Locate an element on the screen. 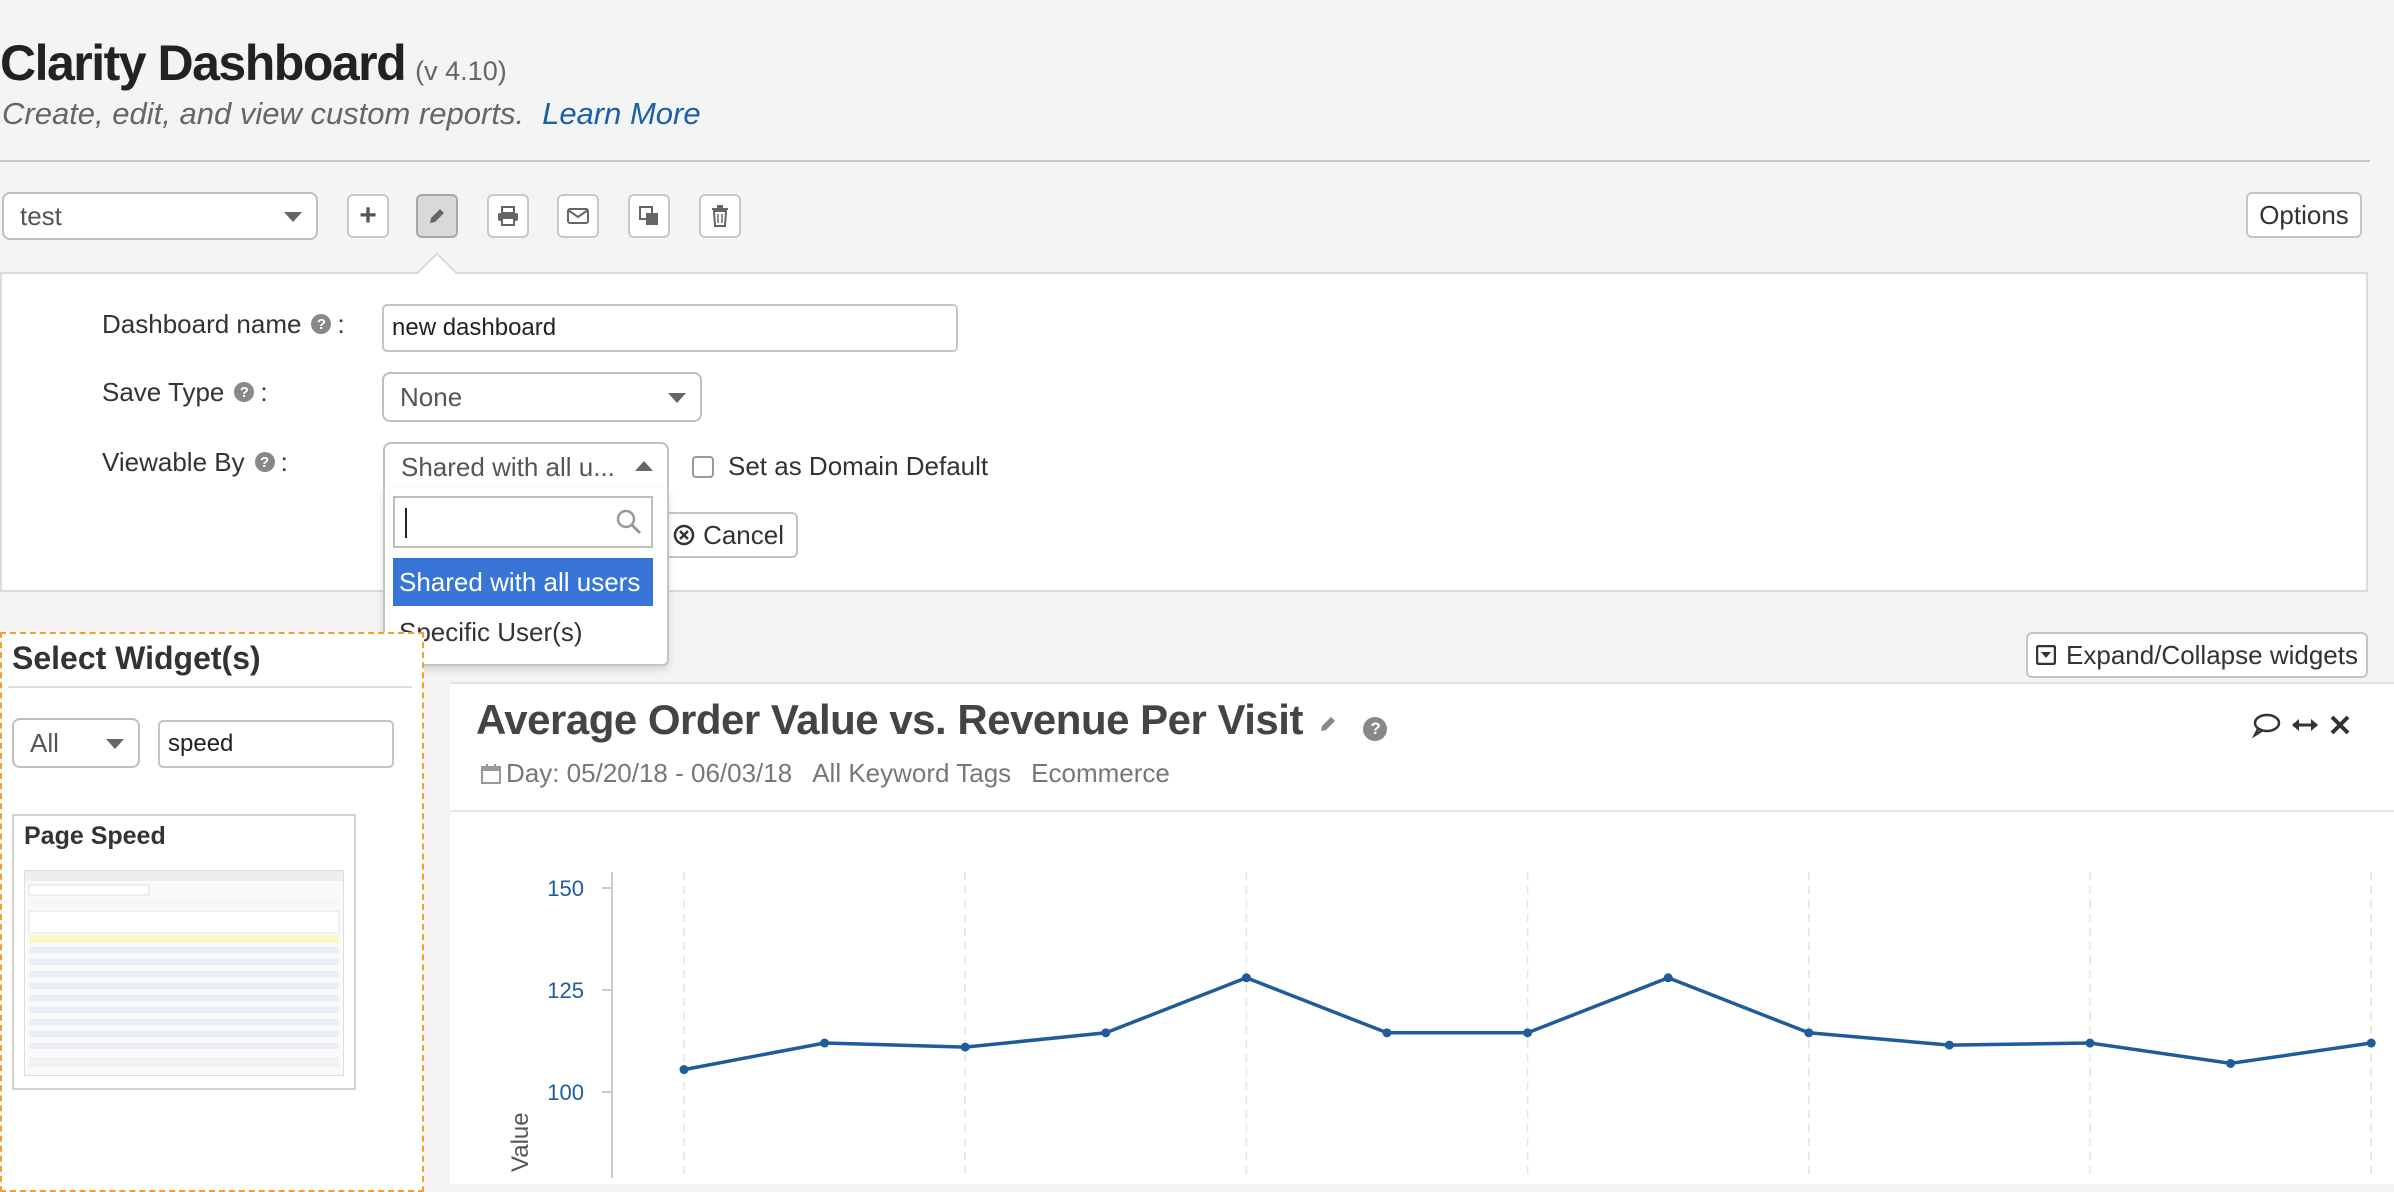 The image size is (2394, 1192). add-dashboard-button: + is located at coordinates (368, 216).